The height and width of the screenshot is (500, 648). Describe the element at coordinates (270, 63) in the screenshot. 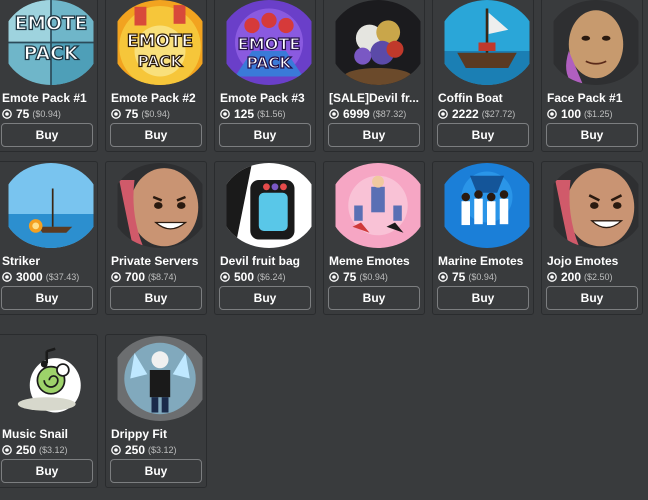

I see `thumb-text-2: PACK` at that location.